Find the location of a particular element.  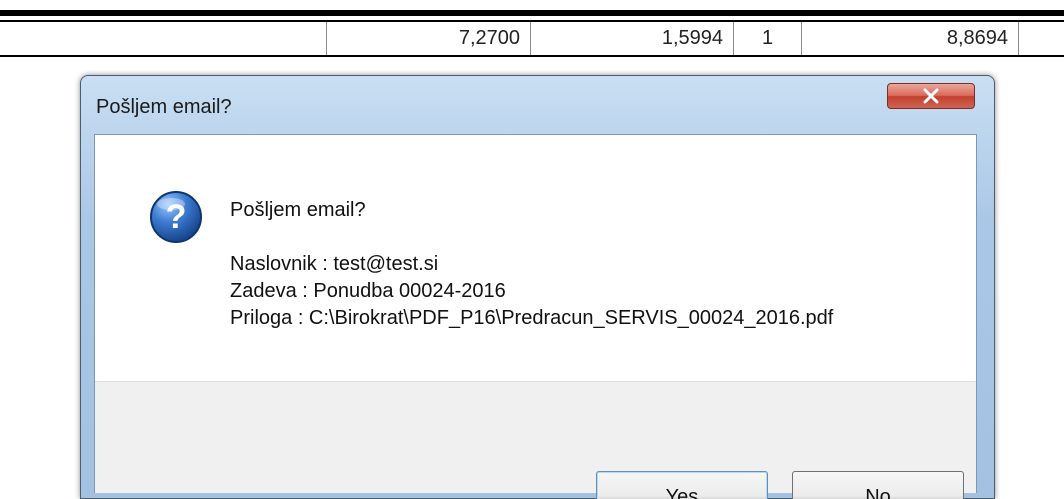

no-button: No is located at coordinates (878, 485).